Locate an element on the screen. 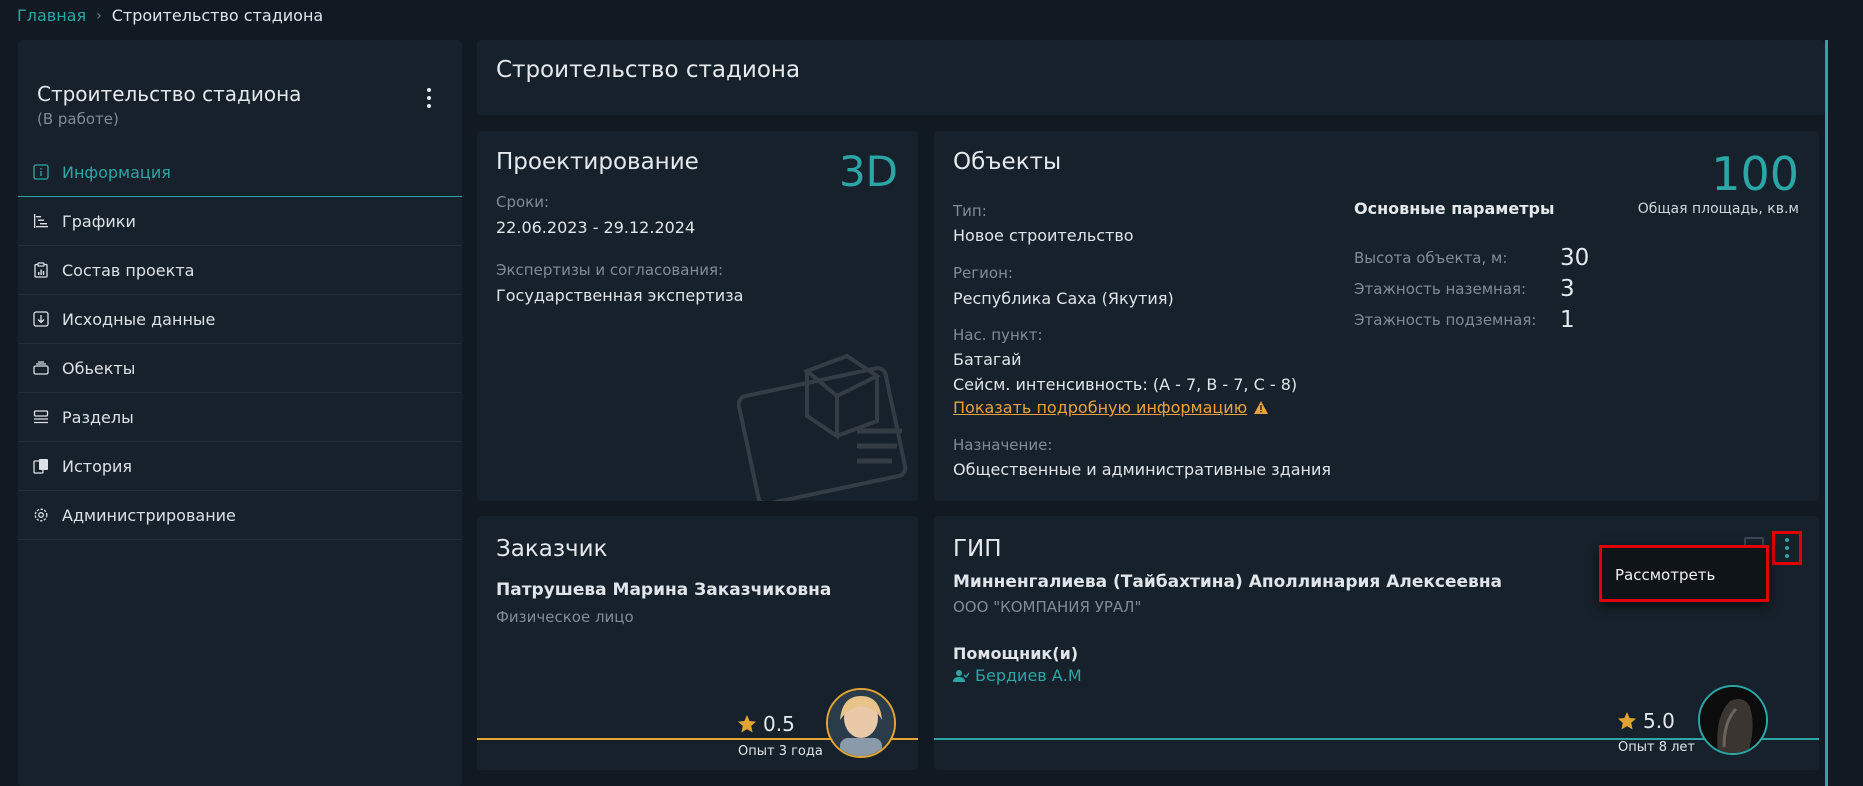  objects-title: Объекты is located at coordinates (1007, 162).